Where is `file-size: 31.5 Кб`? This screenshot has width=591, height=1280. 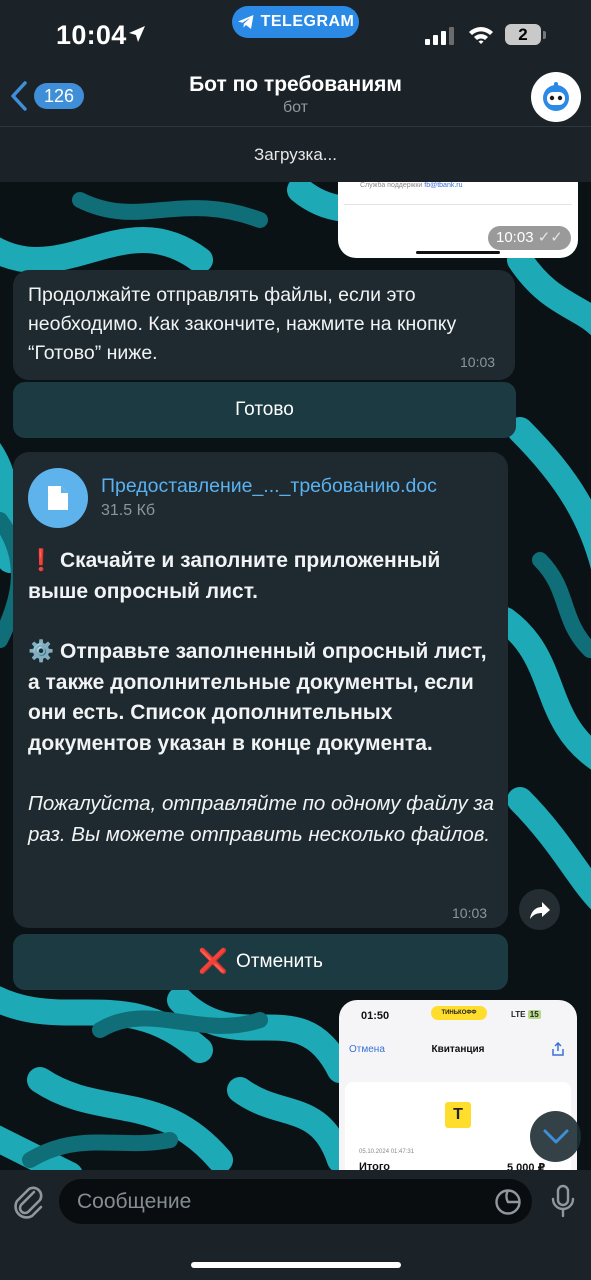 file-size: 31.5 Кб is located at coordinates (128, 510).